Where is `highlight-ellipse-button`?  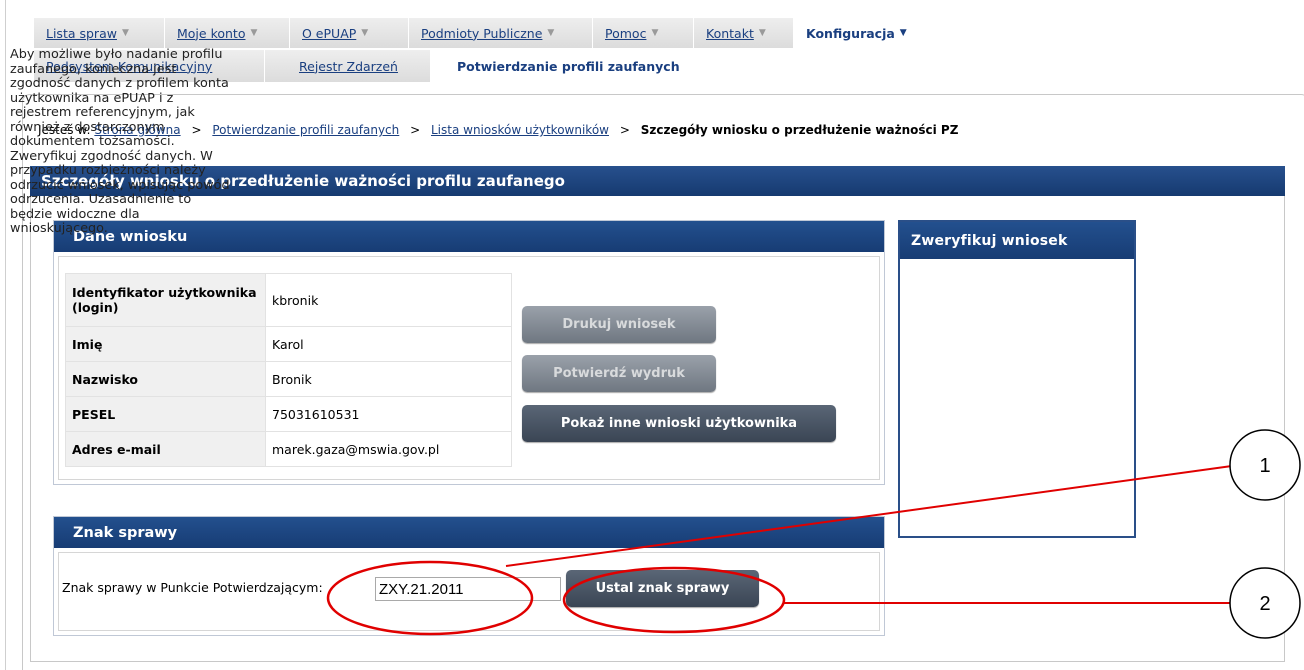
highlight-ellipse-button is located at coordinates (674, 600).